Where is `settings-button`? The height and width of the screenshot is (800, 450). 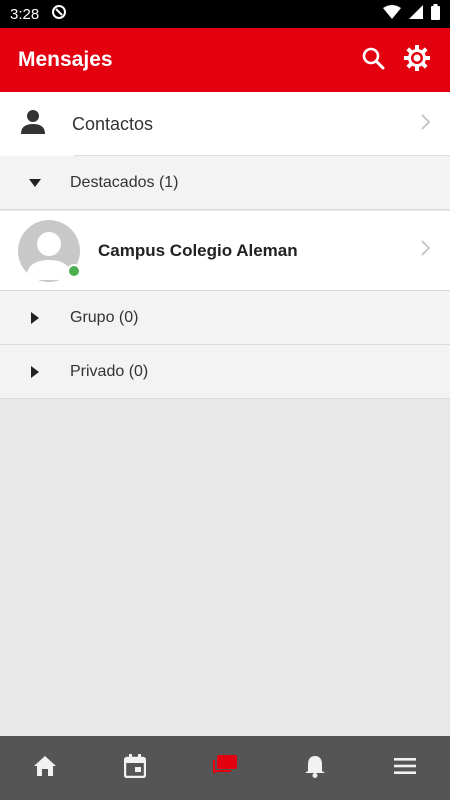
settings-button is located at coordinates (417, 60).